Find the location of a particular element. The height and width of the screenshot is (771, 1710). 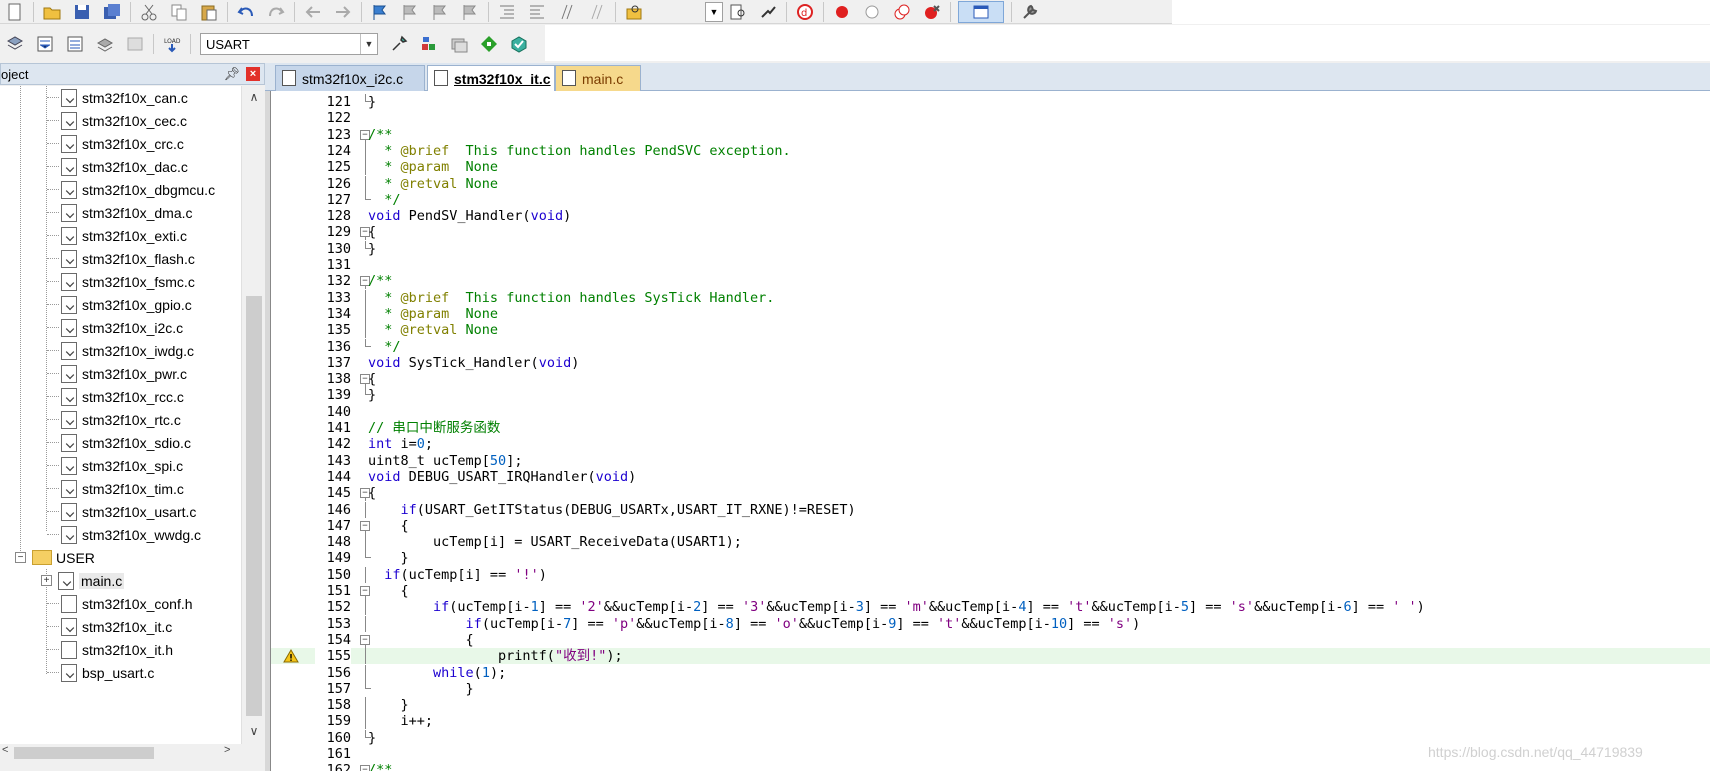

close-panel-button: × is located at coordinates (253, 74).